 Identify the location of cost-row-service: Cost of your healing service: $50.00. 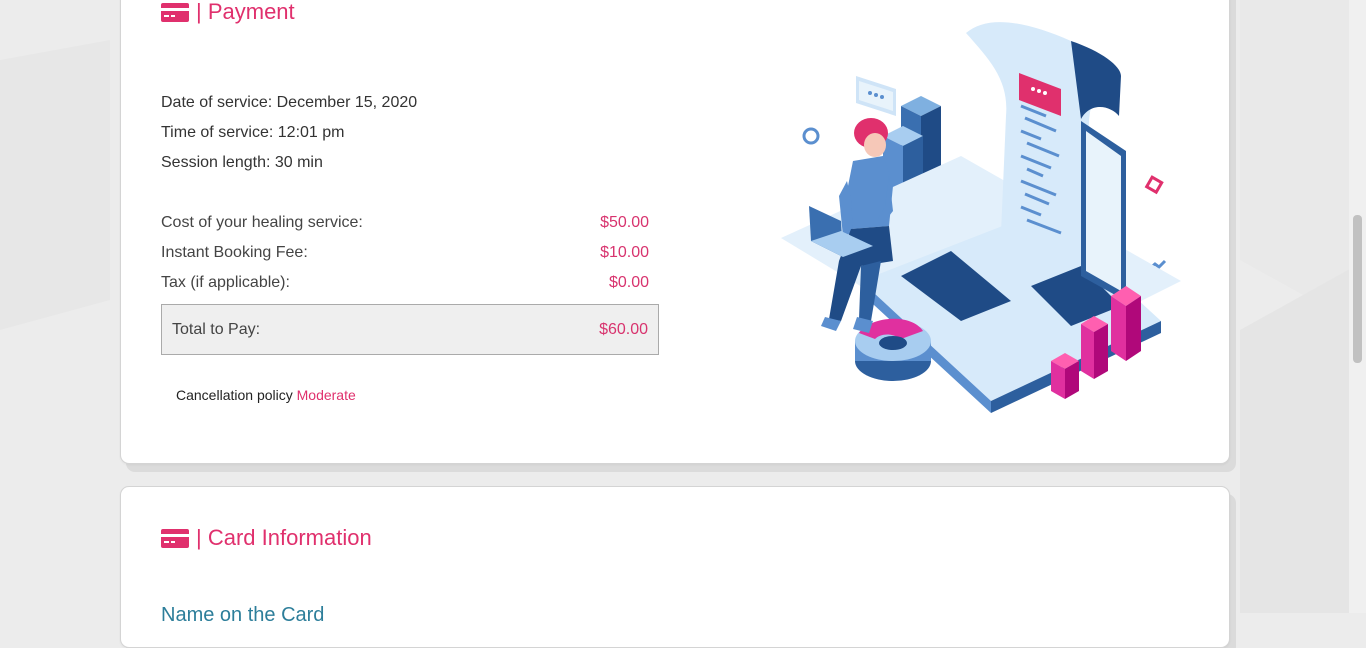
(405, 223).